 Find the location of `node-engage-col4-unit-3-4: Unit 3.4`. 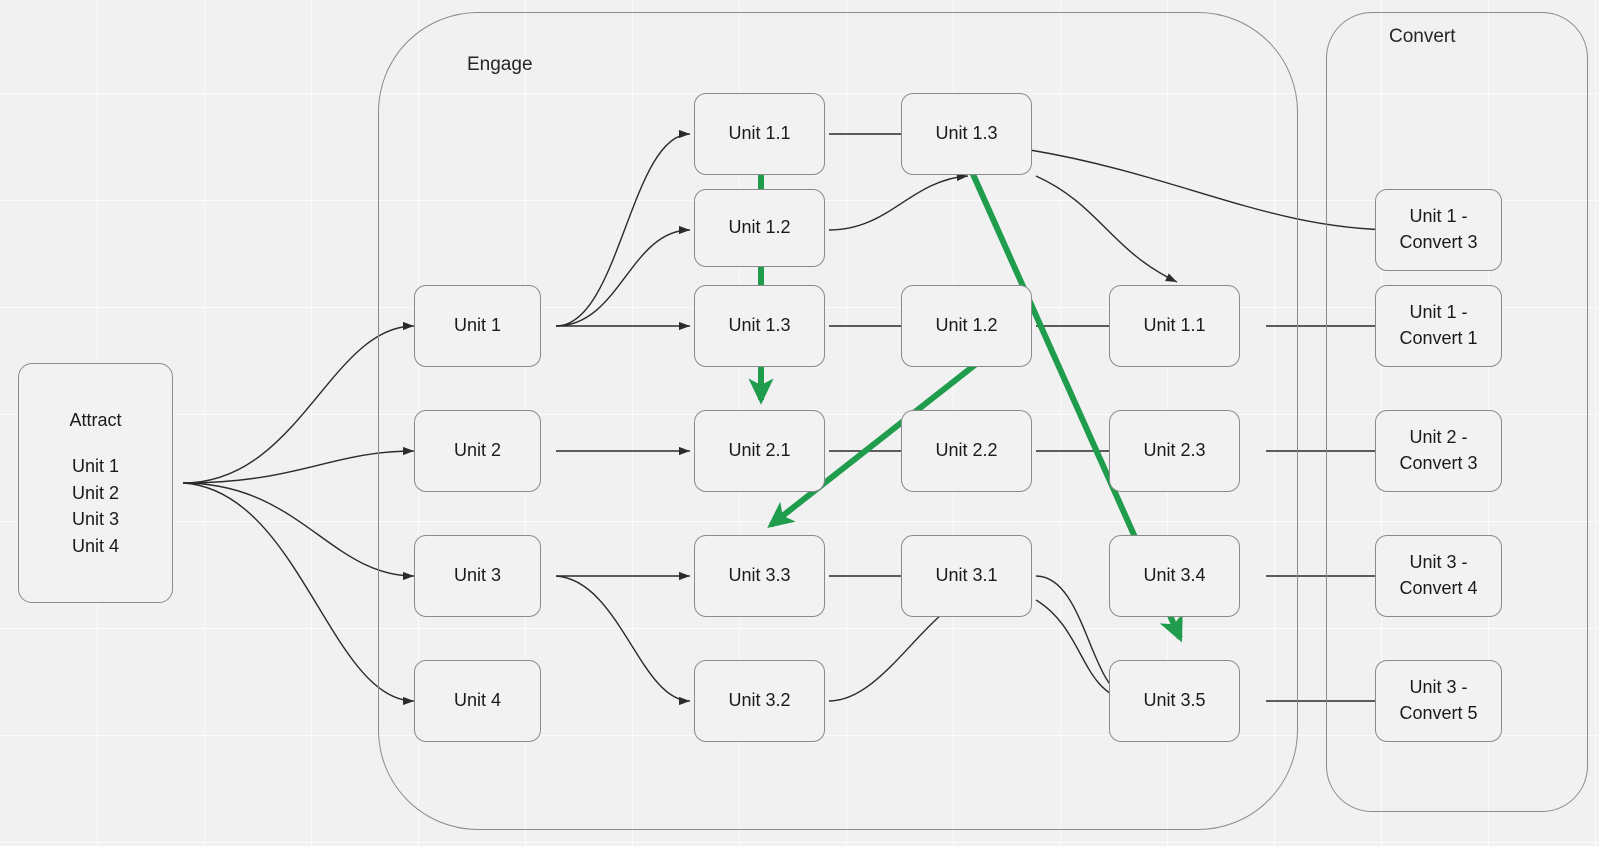

node-engage-col4-unit-3-4: Unit 3.4 is located at coordinates (1174, 576).